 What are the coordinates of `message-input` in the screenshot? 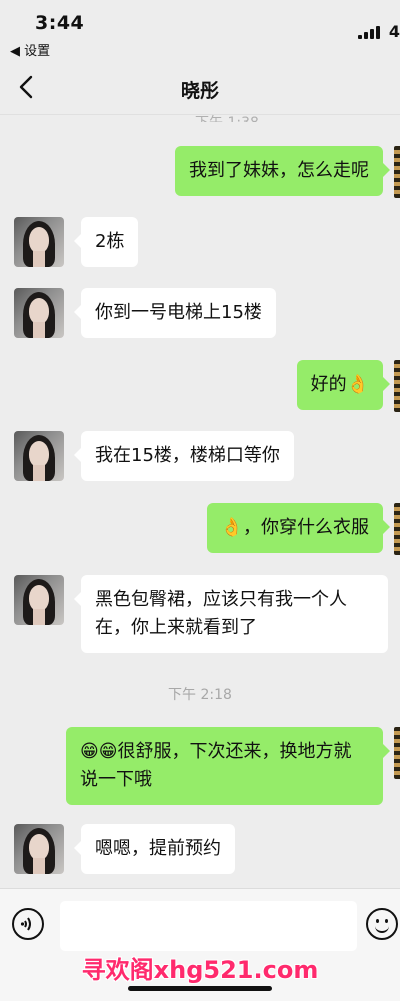 It's located at (208, 926).